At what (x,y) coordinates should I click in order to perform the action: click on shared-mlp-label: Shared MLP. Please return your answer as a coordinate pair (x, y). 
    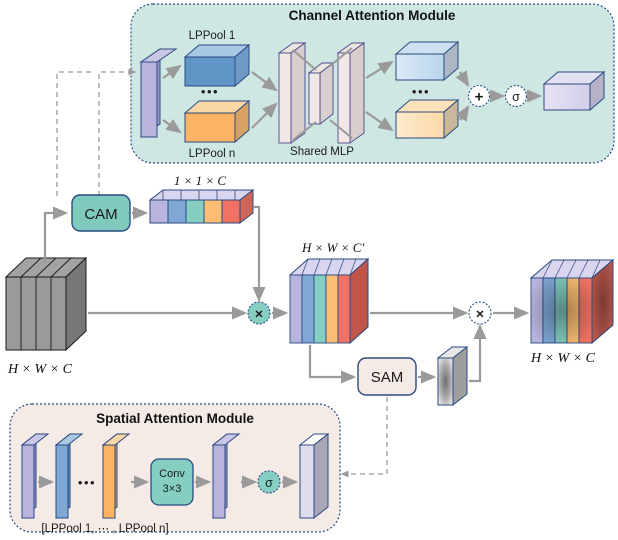
    Looking at the image, I should click on (322, 152).